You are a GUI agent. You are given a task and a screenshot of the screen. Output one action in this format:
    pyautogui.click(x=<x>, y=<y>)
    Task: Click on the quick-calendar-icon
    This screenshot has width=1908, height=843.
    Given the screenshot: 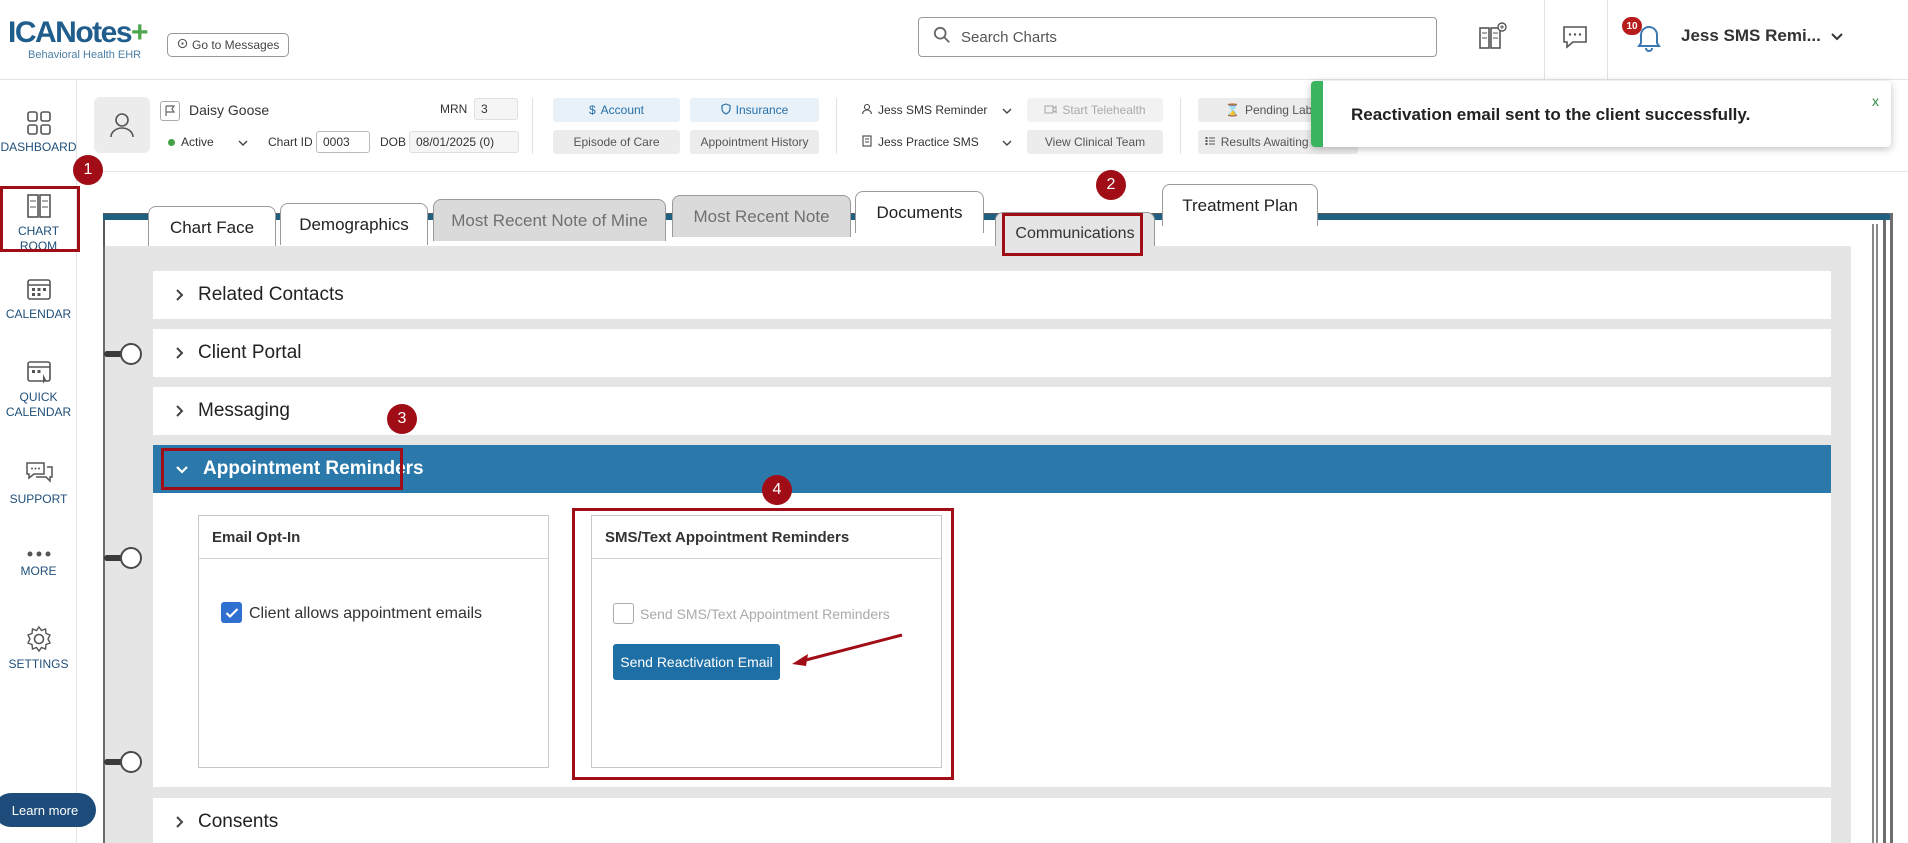 What is the action you would take?
    pyautogui.click(x=38, y=372)
    